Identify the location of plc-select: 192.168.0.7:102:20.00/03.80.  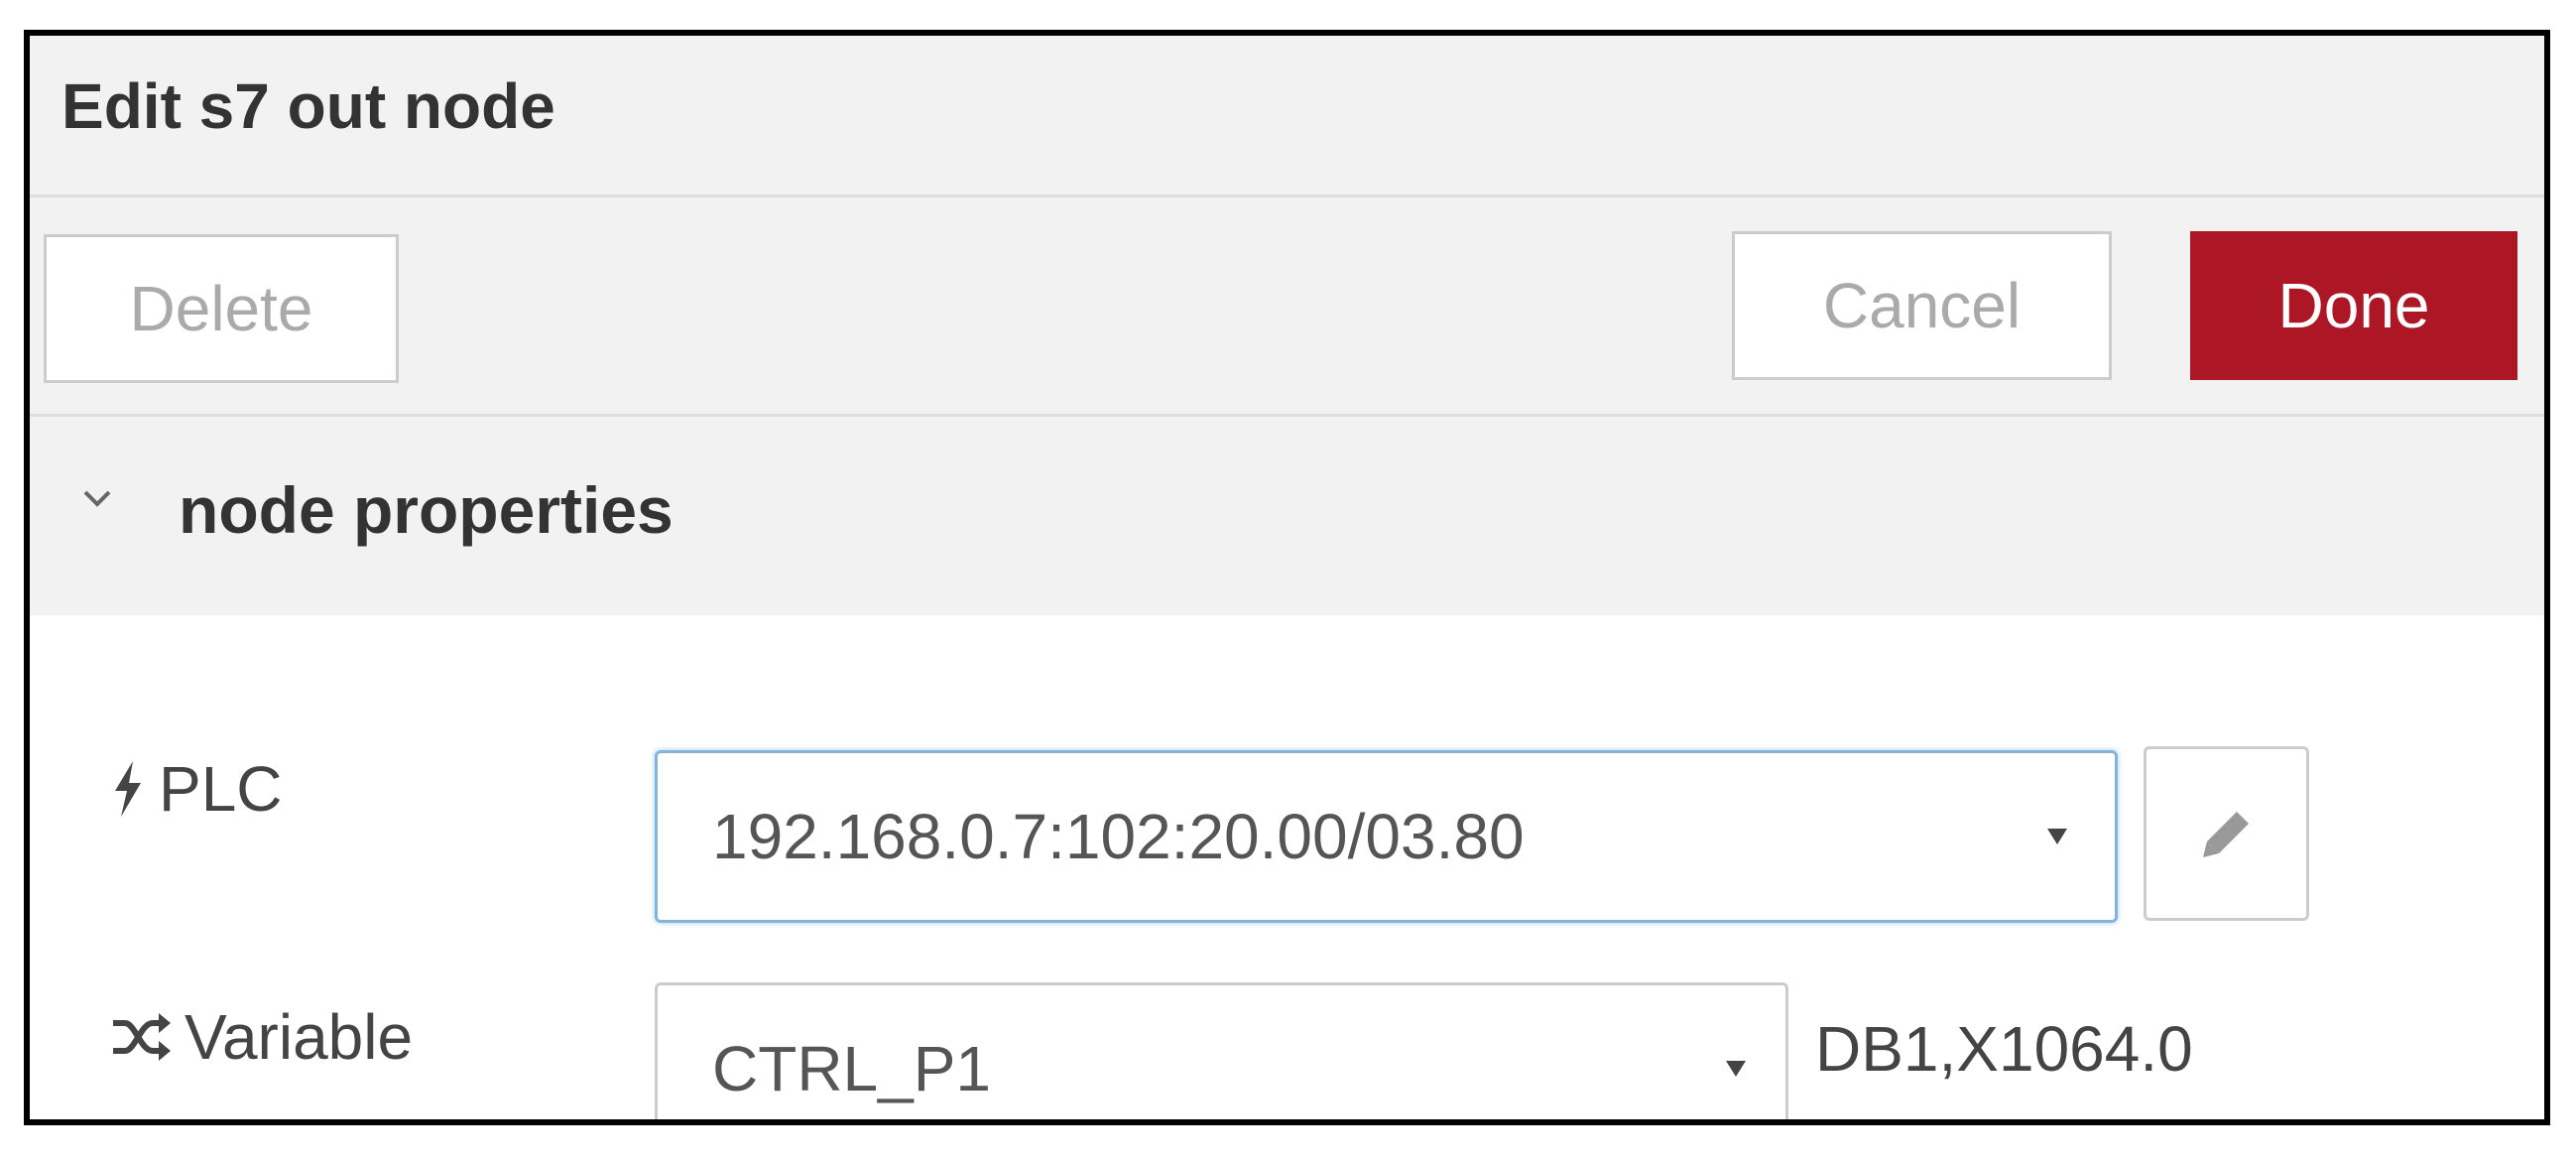
(1386, 836).